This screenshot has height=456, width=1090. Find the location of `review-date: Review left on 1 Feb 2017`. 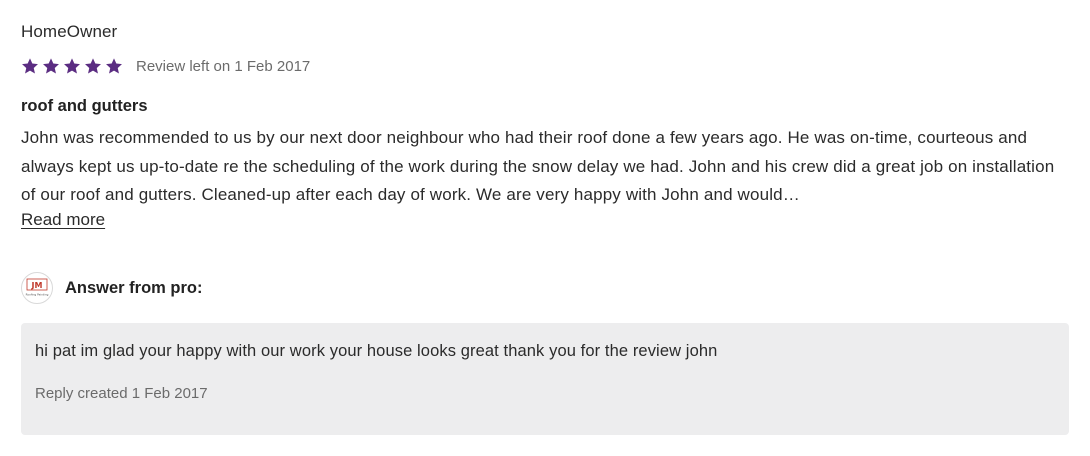

review-date: Review left on 1 Feb 2017 is located at coordinates (223, 66).